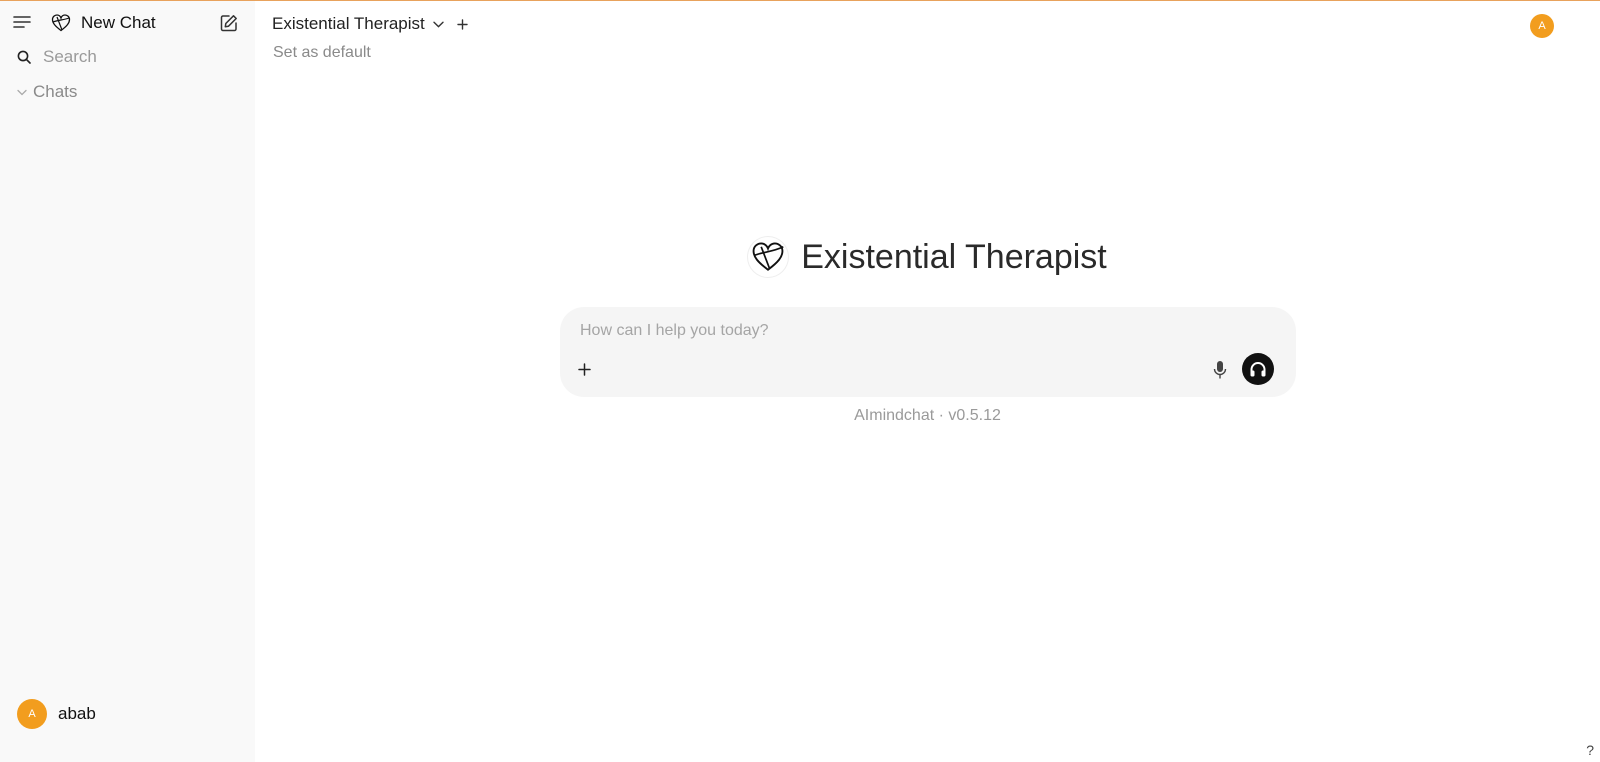  I want to click on search-bar: Search, so click(130, 57).